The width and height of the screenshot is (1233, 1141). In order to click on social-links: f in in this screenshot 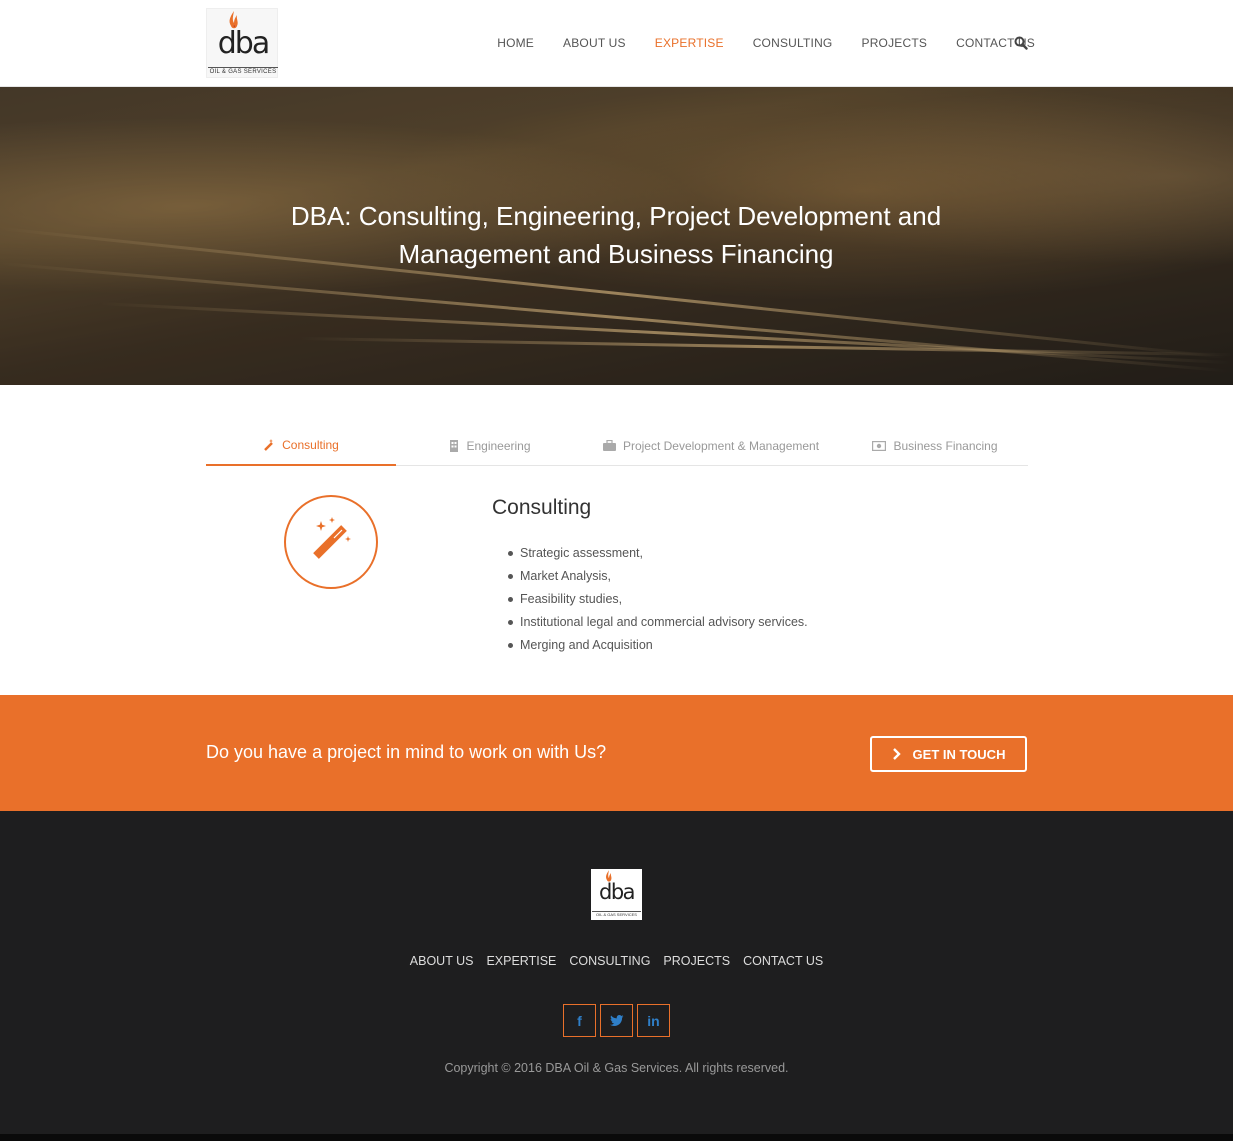, I will do `click(616, 1020)`.